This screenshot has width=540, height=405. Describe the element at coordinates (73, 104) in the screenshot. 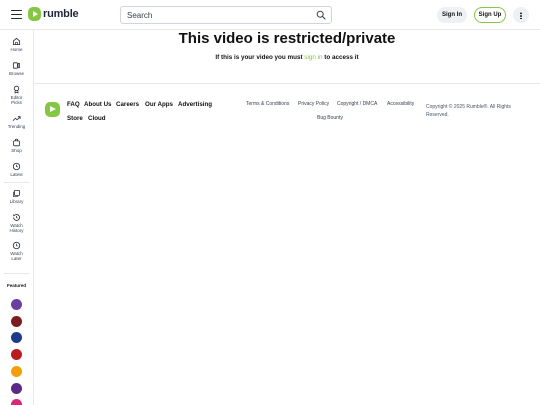

I see `footer-link-faq: FAQ` at that location.